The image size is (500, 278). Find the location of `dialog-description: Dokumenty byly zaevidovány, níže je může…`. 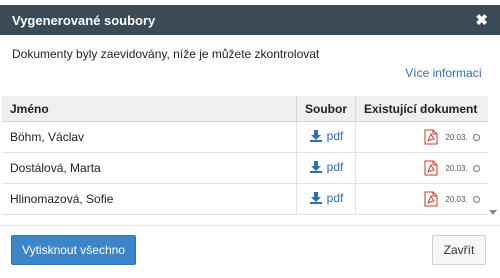

dialog-description: Dokumenty byly zaevidovány, níže je může… is located at coordinates (166, 54).